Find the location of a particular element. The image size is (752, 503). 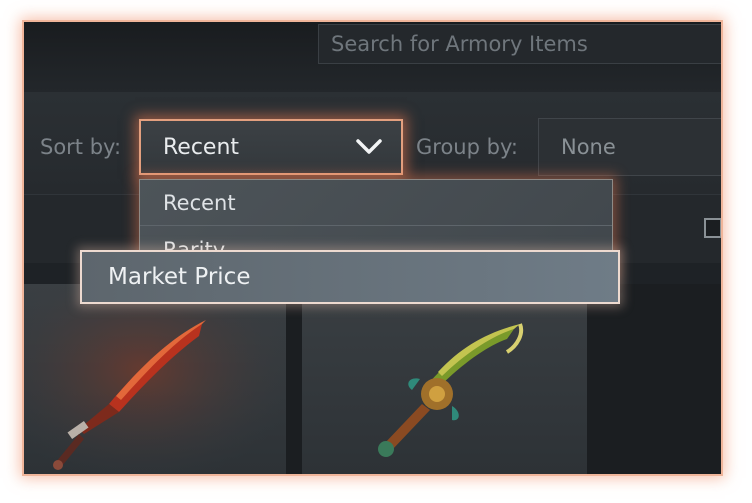

sort-option-recent: Recent is located at coordinates (376, 203).